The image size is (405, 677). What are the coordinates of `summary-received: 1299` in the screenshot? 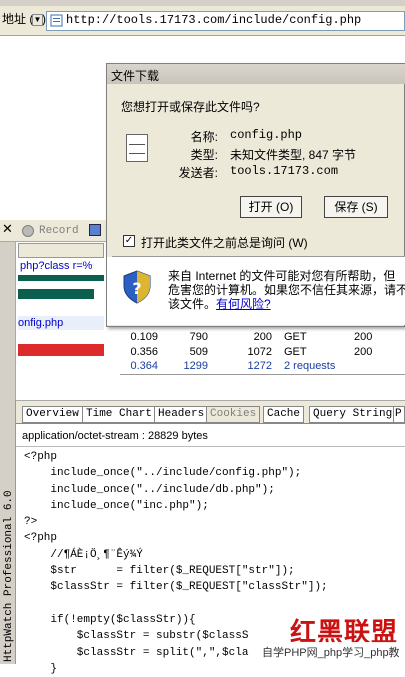 It's located at (195, 366).